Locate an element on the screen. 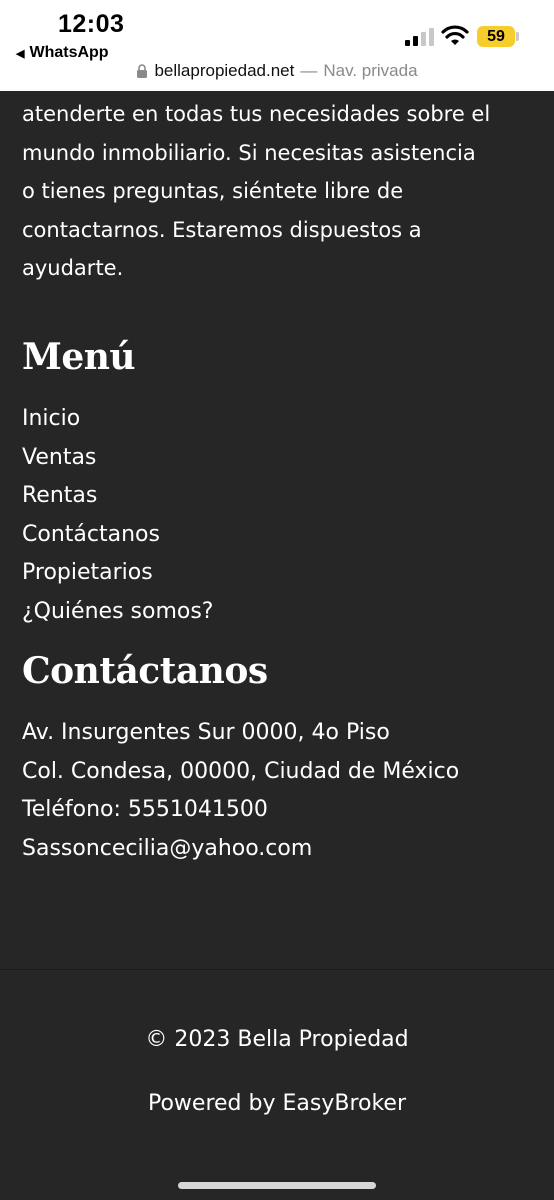 The image size is (554, 1200). copyright-text: © 2023 Bella Propiedad is located at coordinates (277, 1039).